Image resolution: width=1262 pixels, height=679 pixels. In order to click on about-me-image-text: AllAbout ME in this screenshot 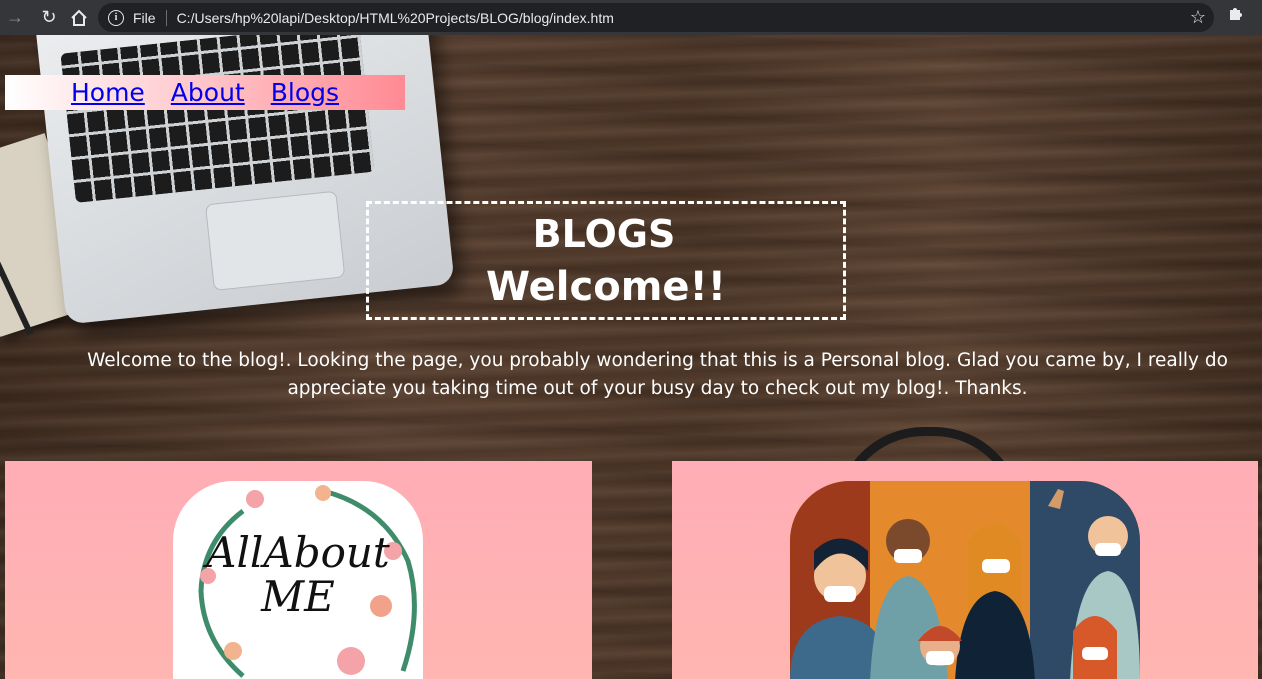, I will do `click(298, 574)`.